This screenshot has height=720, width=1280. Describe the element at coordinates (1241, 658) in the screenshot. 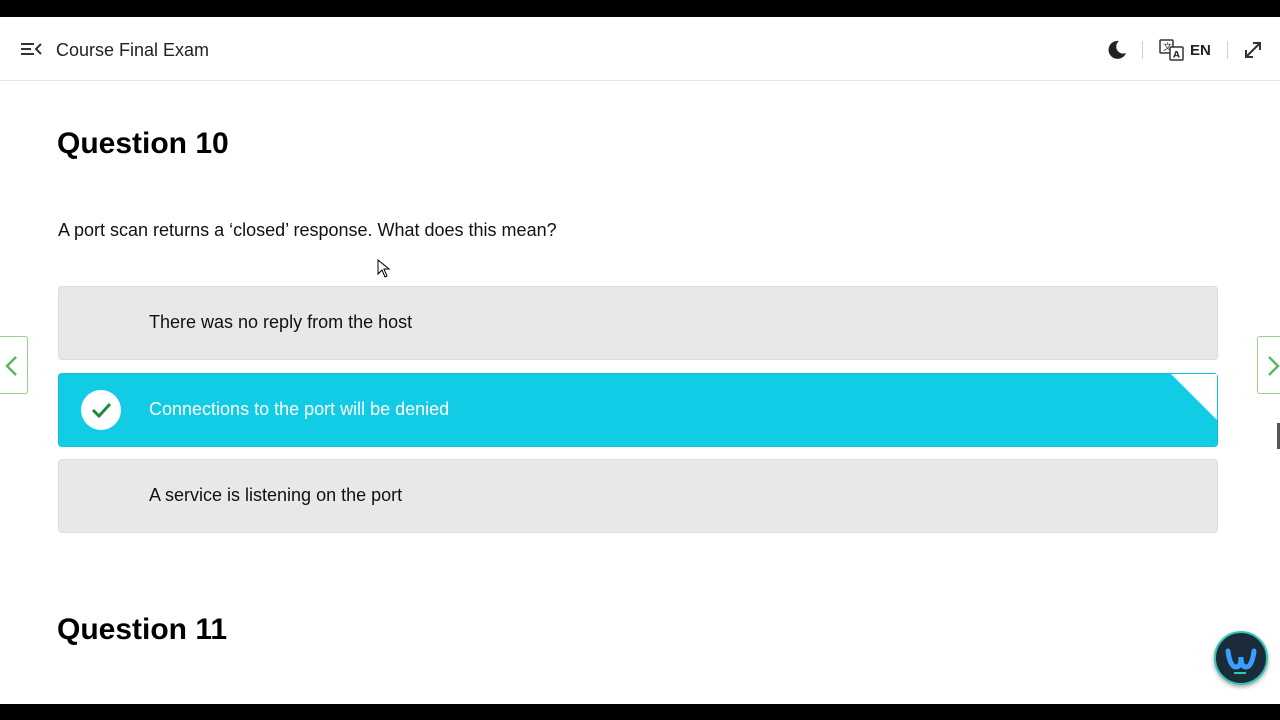

I see `app-logo-icon` at that location.